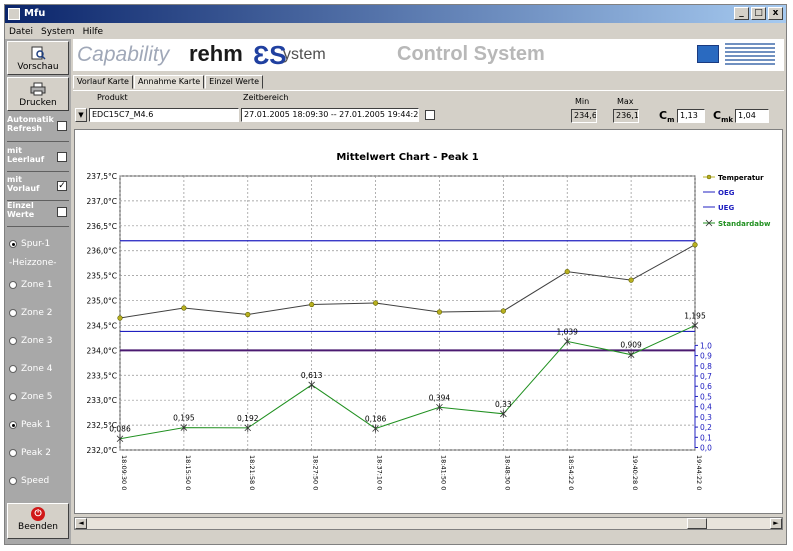 This screenshot has height=551, width=793. I want to click on scroll-left-button: ◄, so click(81, 523).